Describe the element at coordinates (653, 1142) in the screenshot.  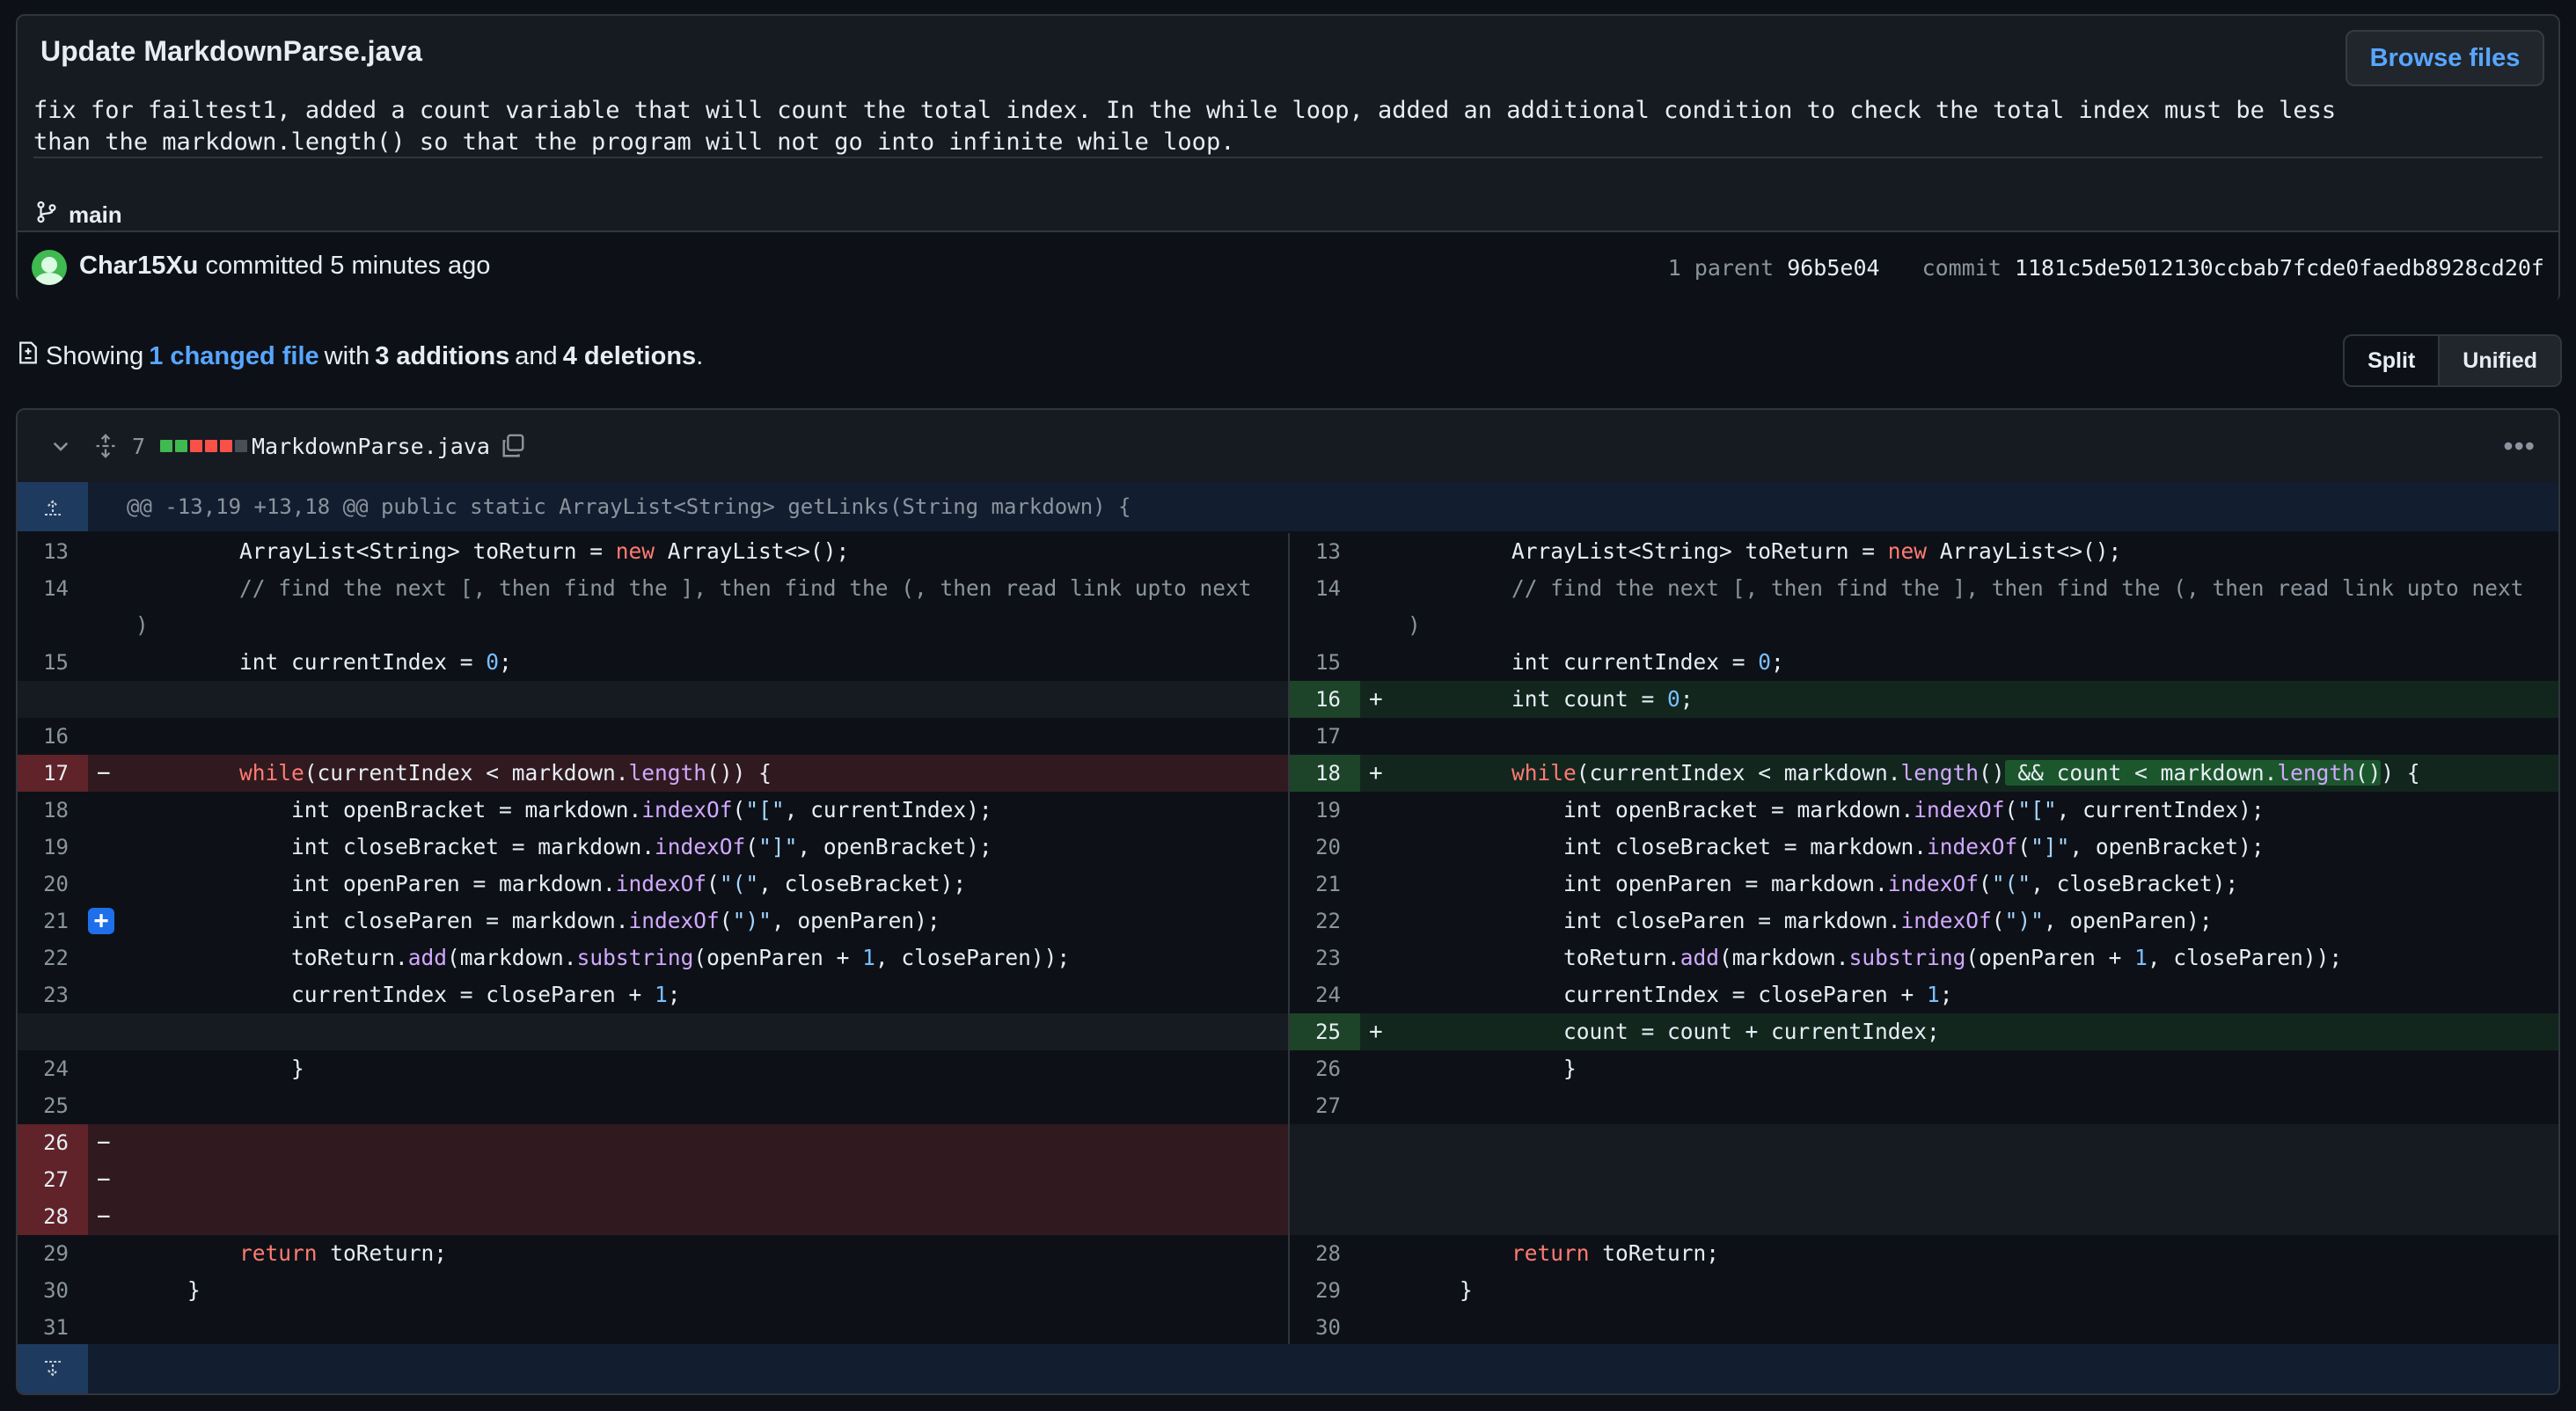
I see `left-side: 26−` at that location.